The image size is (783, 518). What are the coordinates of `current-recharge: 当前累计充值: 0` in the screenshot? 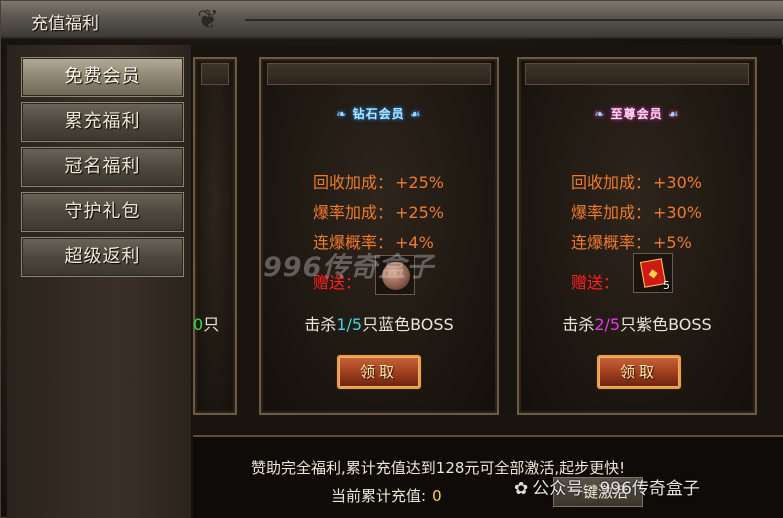 It's located at (386, 495).